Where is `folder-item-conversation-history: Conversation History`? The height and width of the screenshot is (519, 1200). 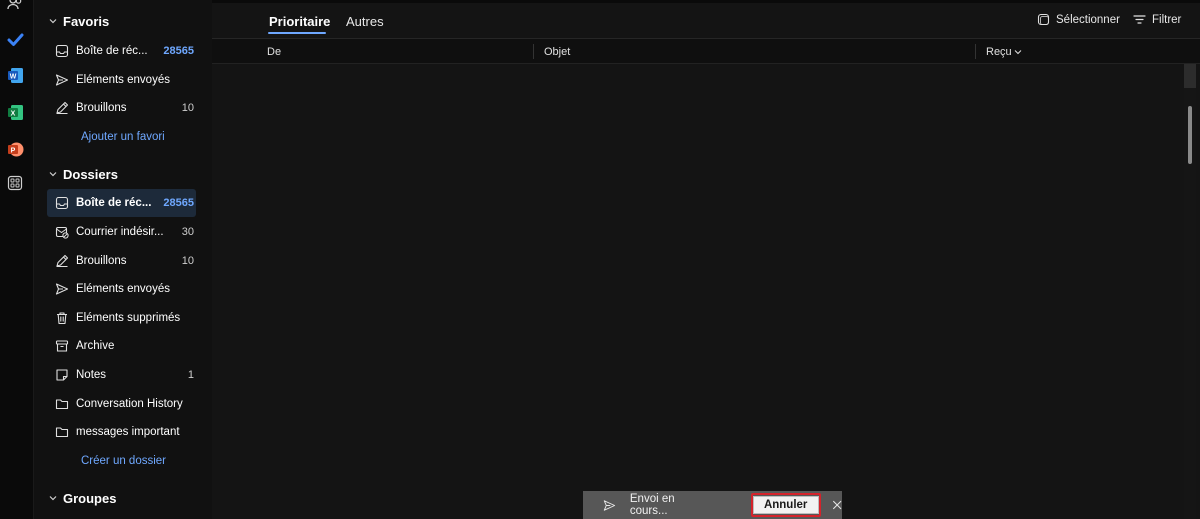 folder-item-conversation-history: Conversation History is located at coordinates (121, 404).